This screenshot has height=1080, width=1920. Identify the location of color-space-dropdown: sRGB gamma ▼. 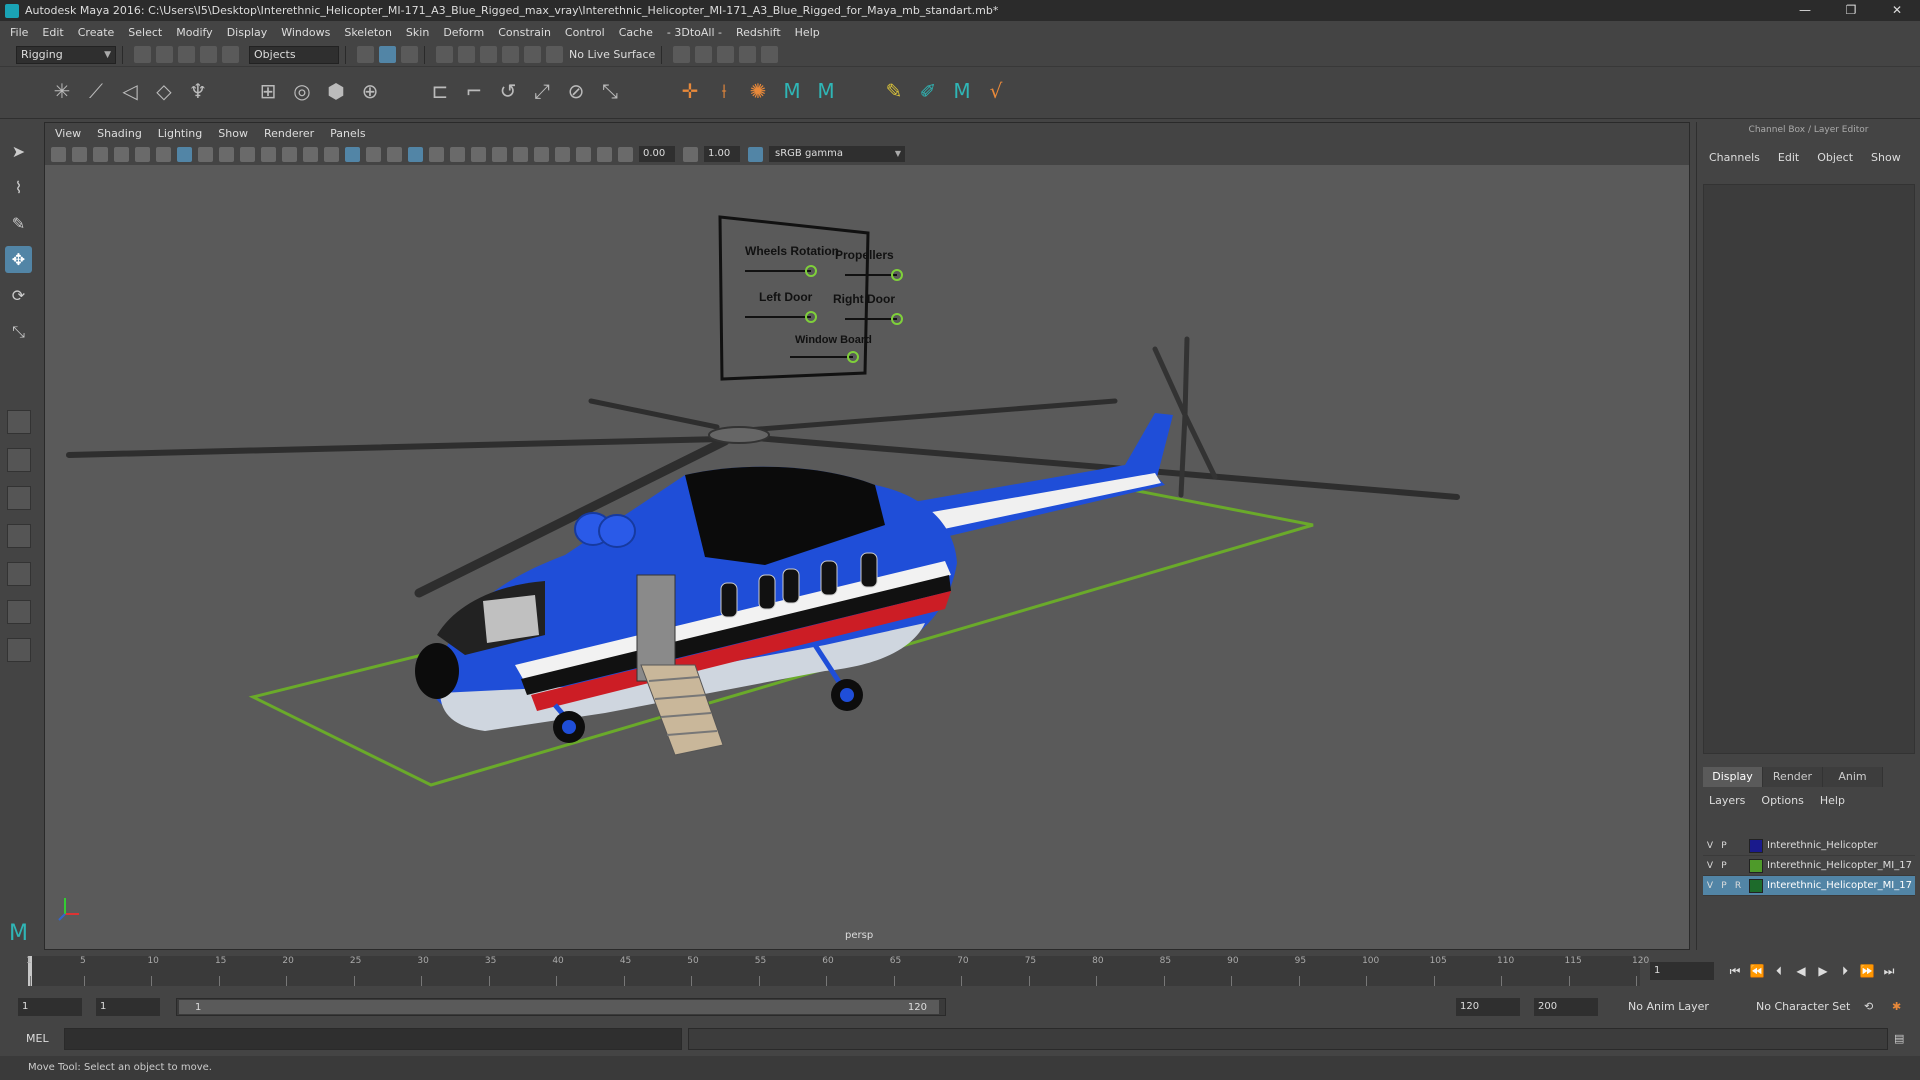
(837, 154).